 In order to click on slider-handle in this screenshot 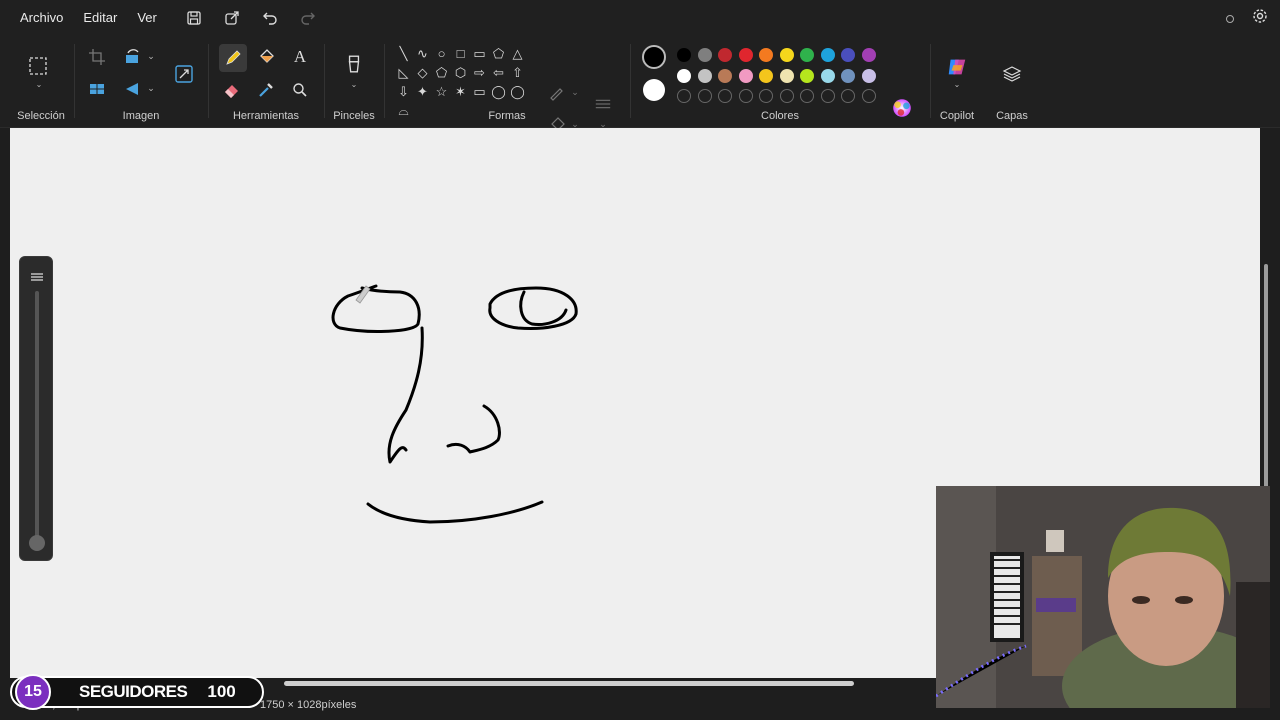, I will do `click(37, 543)`.